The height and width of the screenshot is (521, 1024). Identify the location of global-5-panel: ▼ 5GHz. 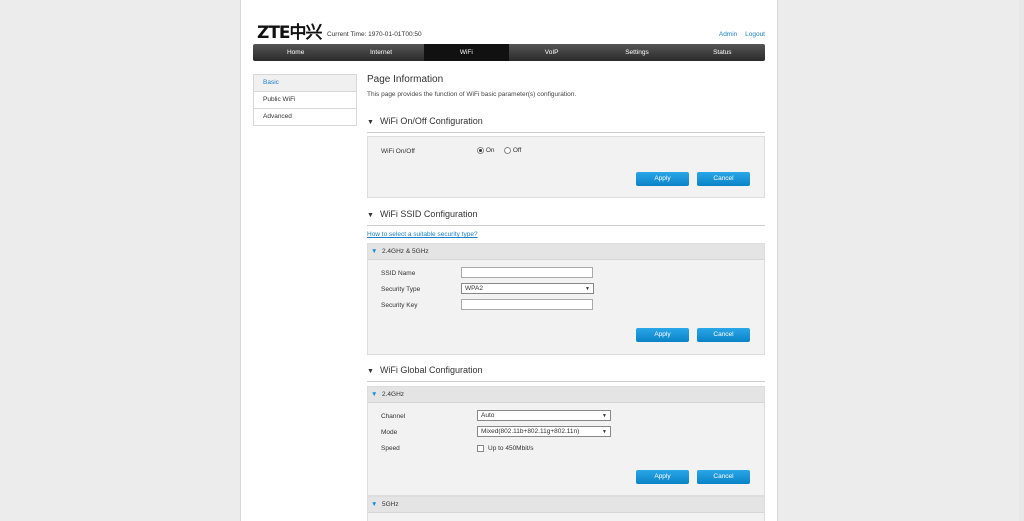
(566, 508).